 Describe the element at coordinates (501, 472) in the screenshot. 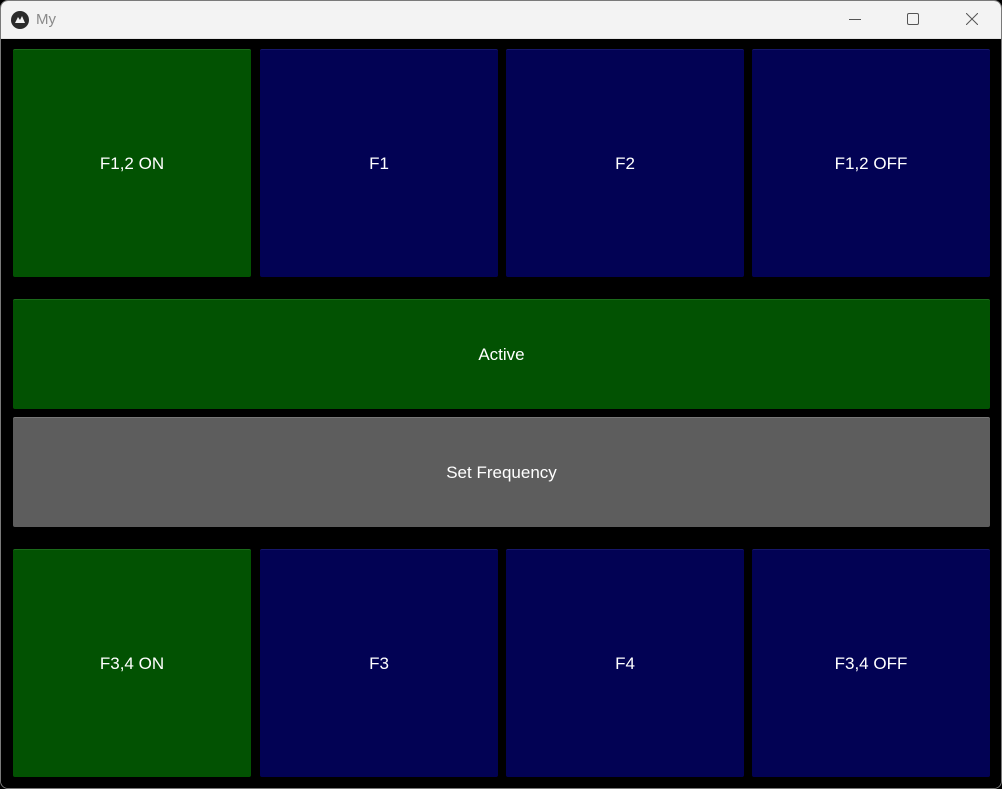

I see `set-frequency-button: Set Frequency` at that location.